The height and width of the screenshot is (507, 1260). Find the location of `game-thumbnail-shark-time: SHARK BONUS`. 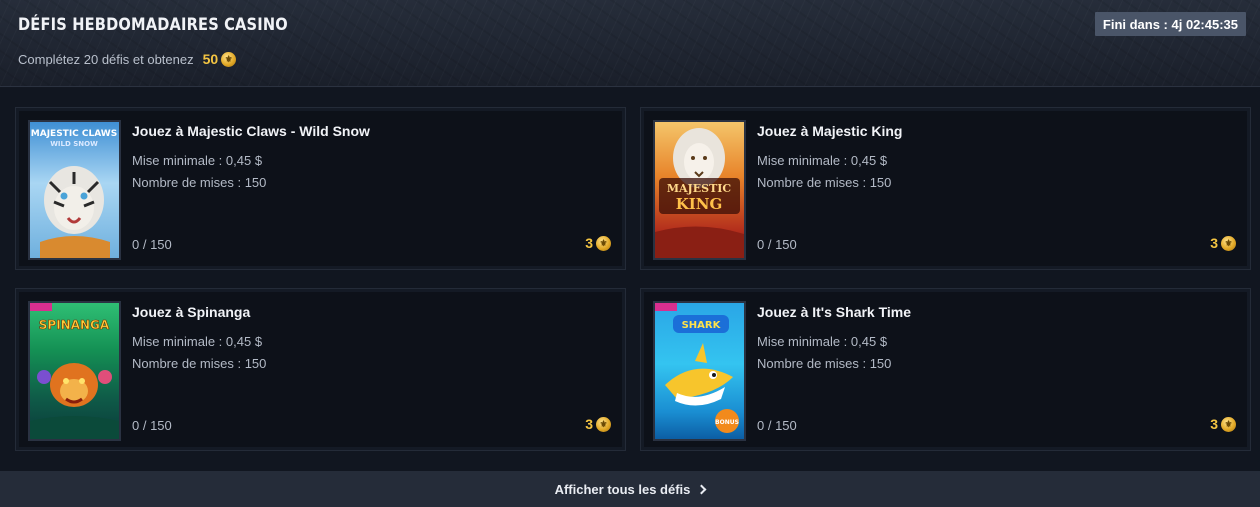

game-thumbnail-shark-time: SHARK BONUS is located at coordinates (699, 371).